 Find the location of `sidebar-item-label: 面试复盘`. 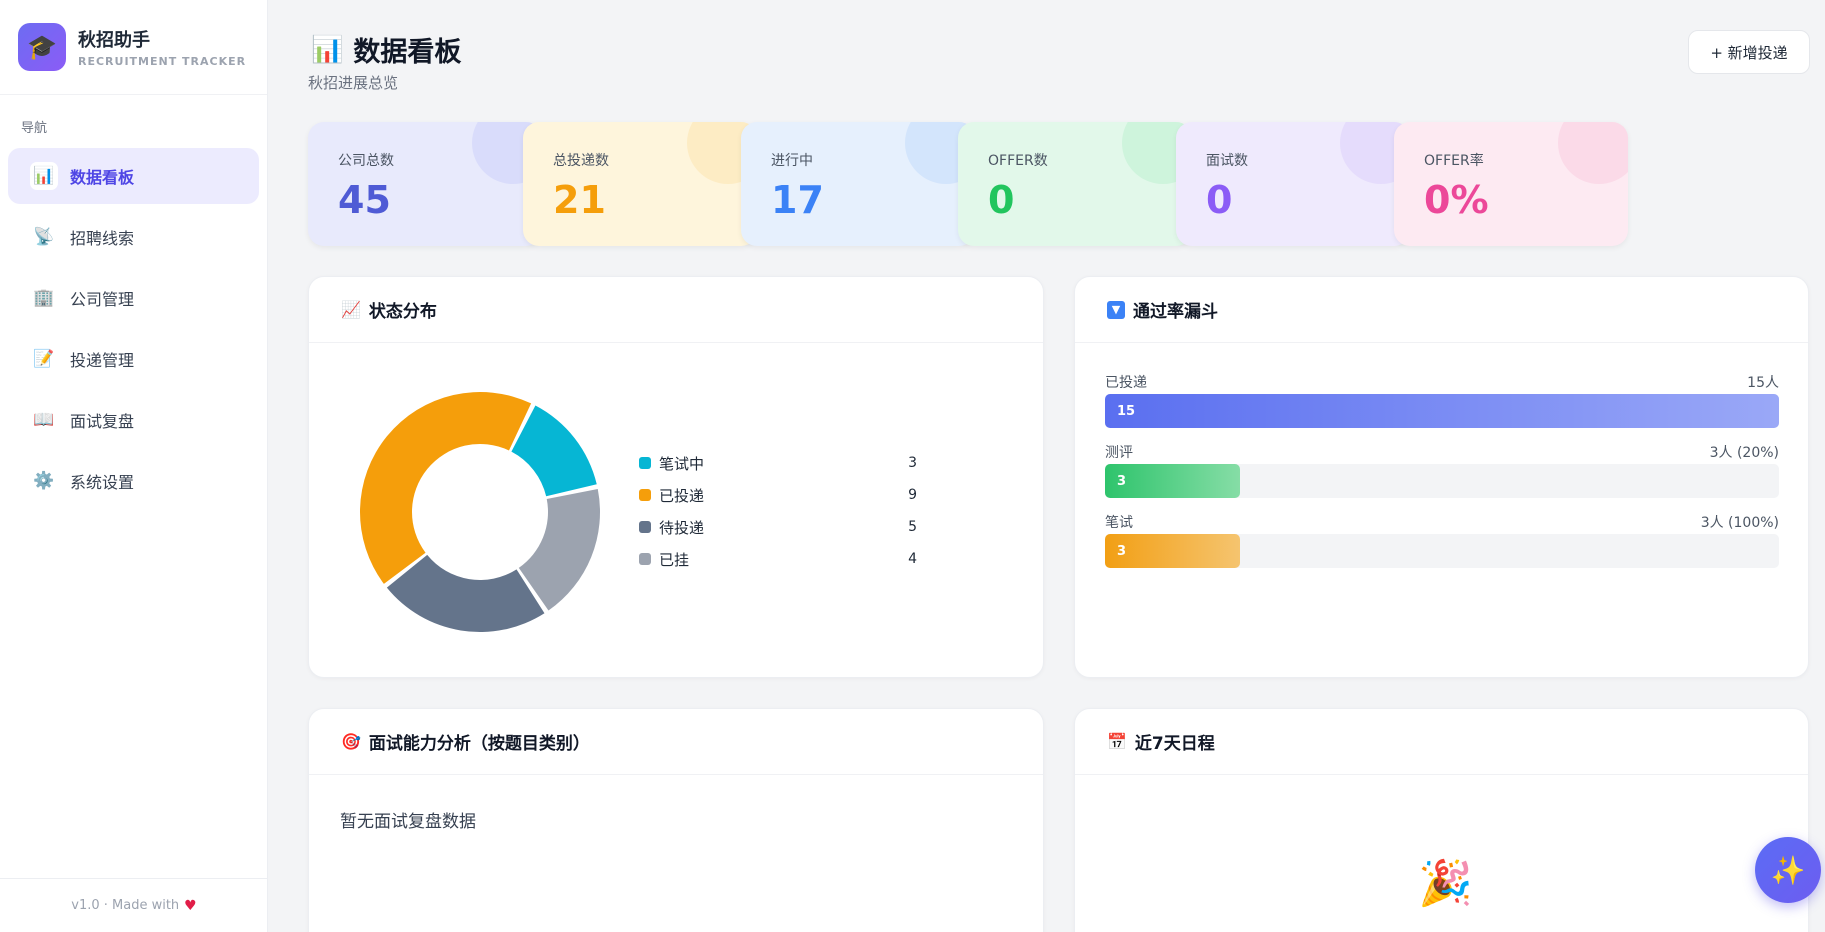

sidebar-item-label: 面试复盘 is located at coordinates (102, 421).